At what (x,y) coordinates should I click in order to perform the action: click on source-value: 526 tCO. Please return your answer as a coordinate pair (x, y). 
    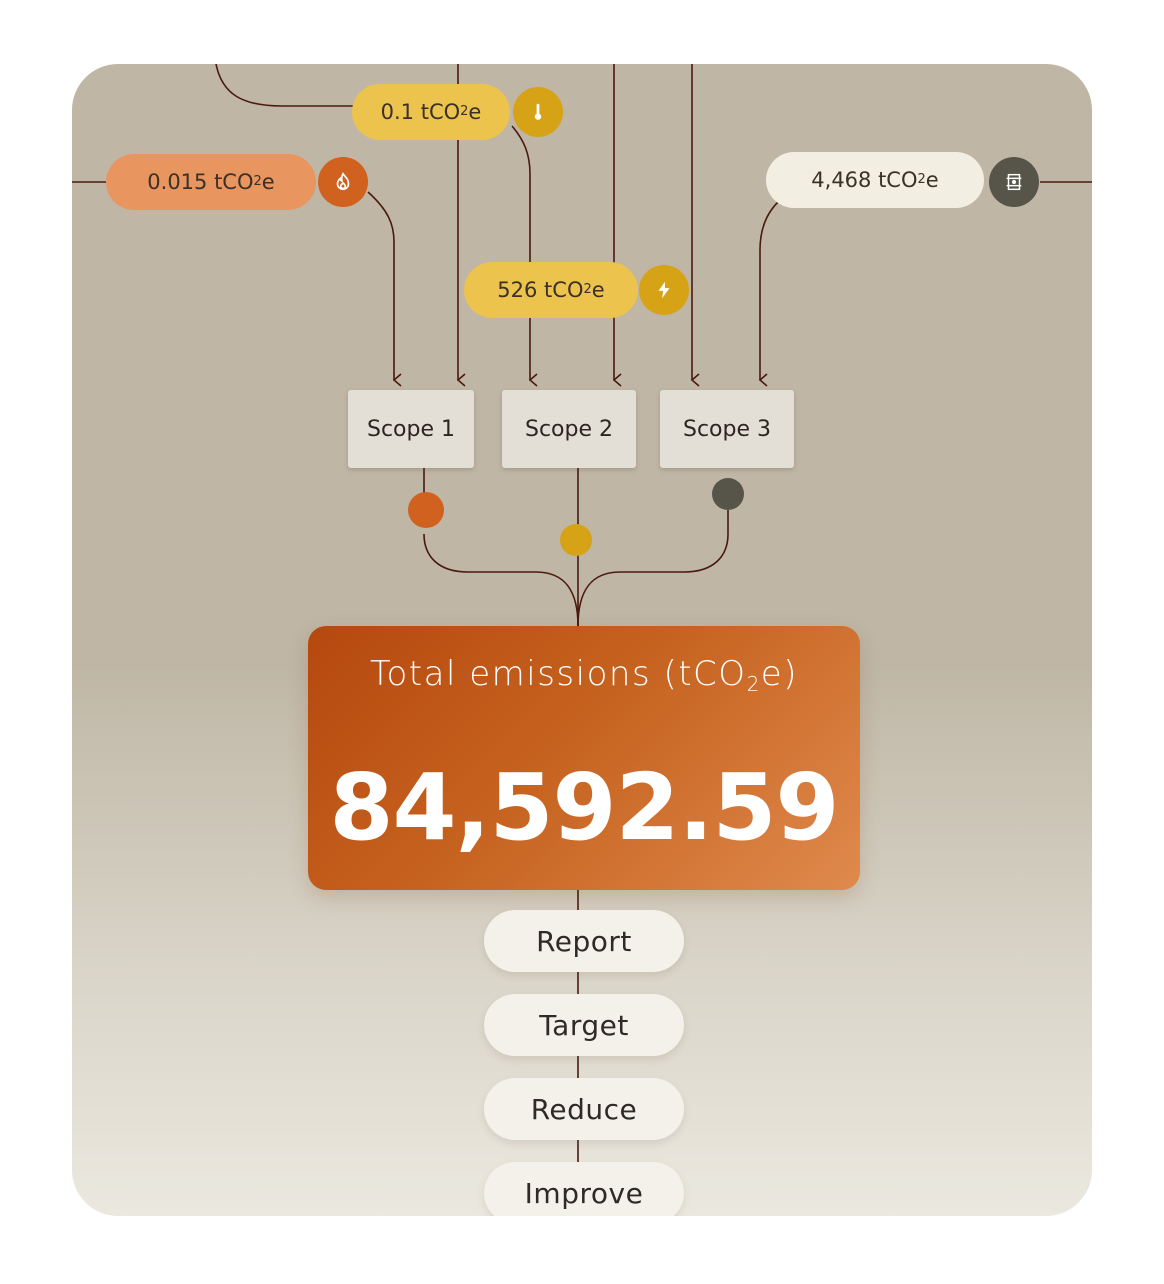
    Looking at the image, I should click on (540, 290).